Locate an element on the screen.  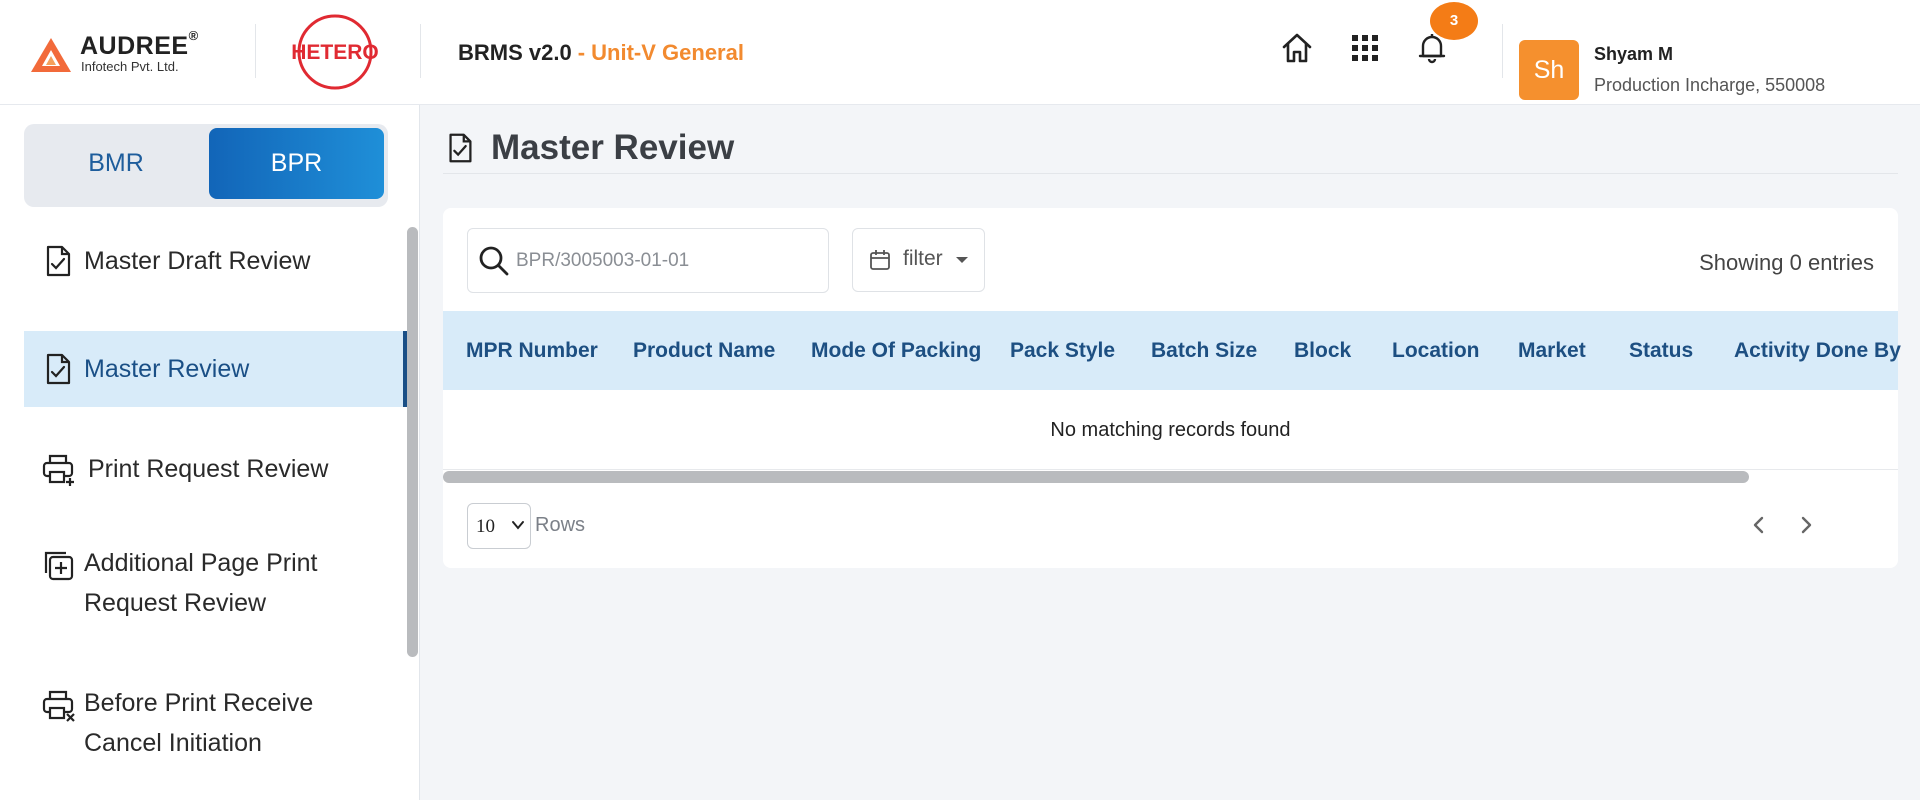
page-header: Master Review is located at coordinates (1170, 151).